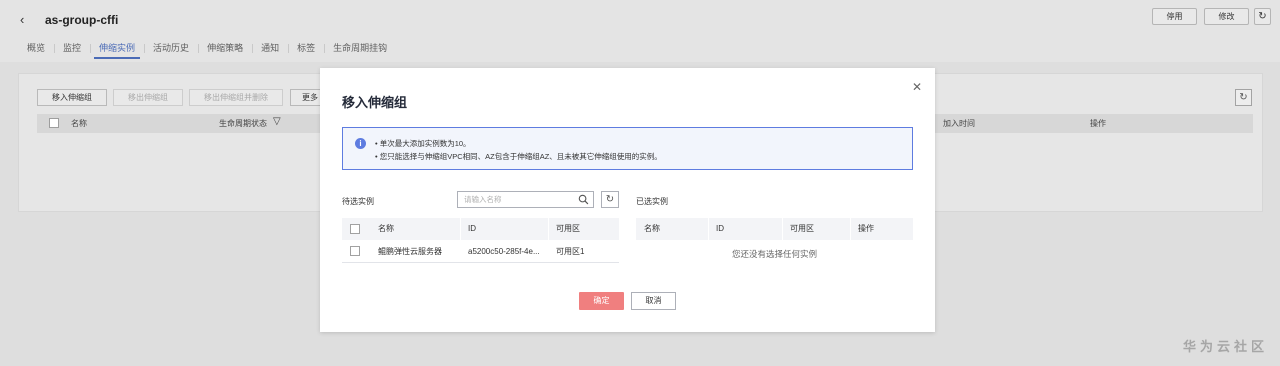 This screenshot has height=366, width=1280. Describe the element at coordinates (774, 229) in the screenshot. I see `table-header: 名称 ID 可用区 操作` at that location.